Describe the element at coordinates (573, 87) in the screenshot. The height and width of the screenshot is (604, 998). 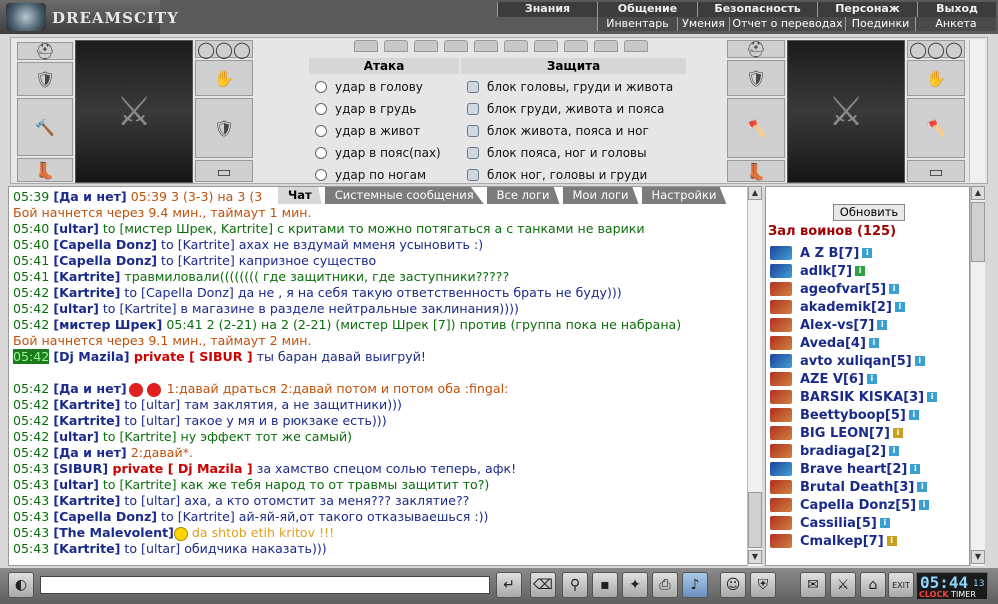
I see `defense-option-1: блок головы, груди и живота` at that location.